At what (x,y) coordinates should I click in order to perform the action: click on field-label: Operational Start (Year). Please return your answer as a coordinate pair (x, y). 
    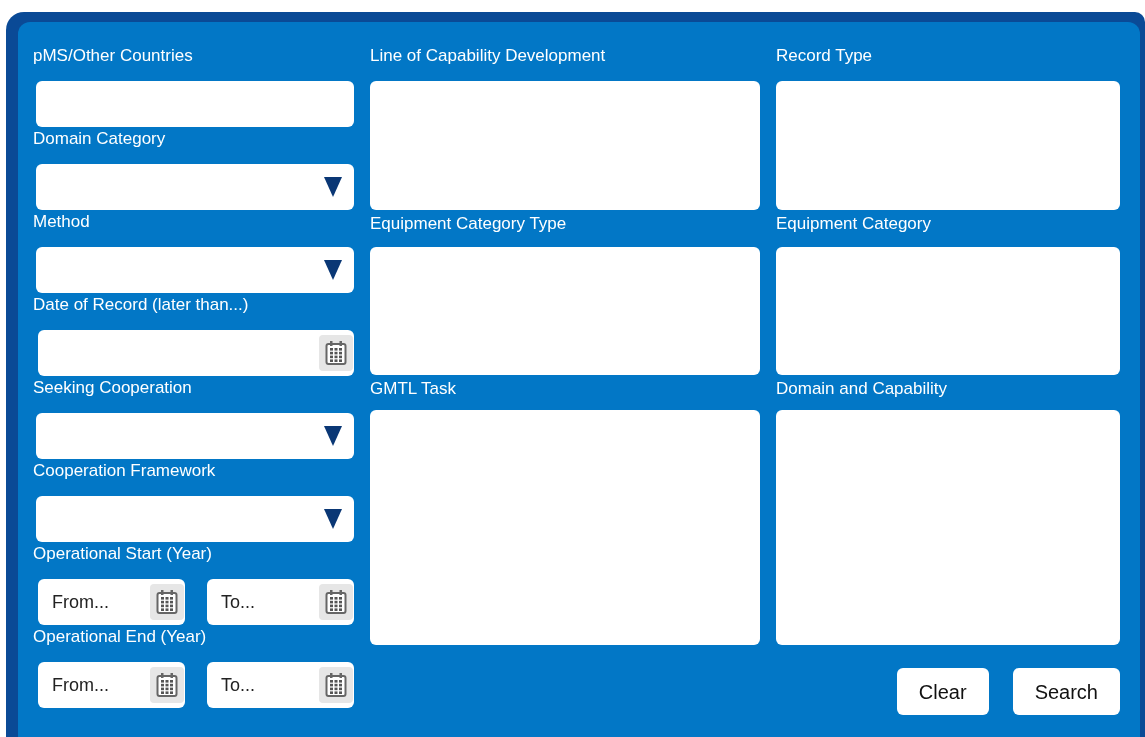
    Looking at the image, I should click on (123, 554).